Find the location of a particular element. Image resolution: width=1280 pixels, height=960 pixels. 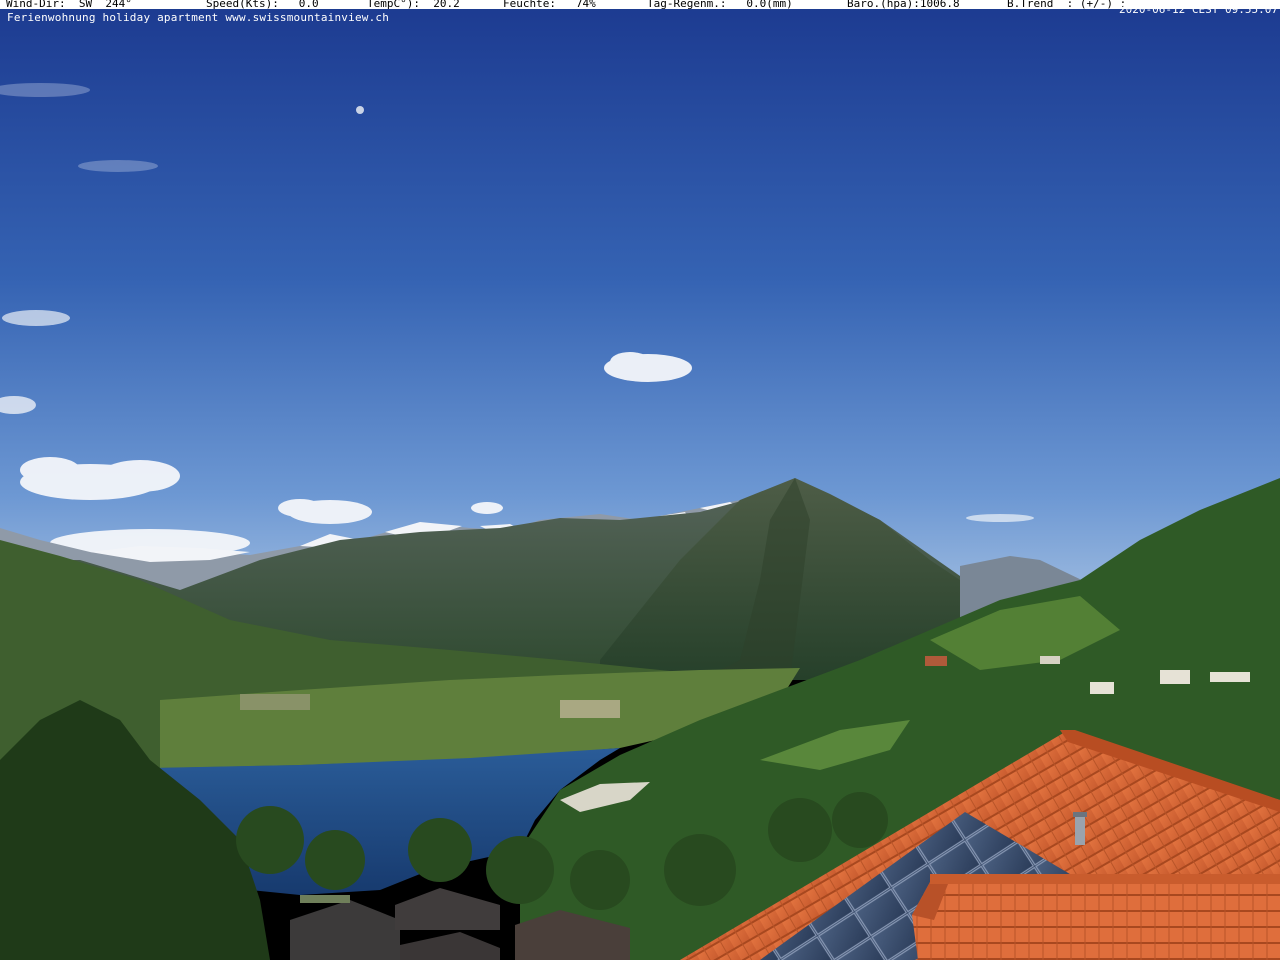

barometer: Baro.(hpa):1006.8 is located at coordinates (903, 4).